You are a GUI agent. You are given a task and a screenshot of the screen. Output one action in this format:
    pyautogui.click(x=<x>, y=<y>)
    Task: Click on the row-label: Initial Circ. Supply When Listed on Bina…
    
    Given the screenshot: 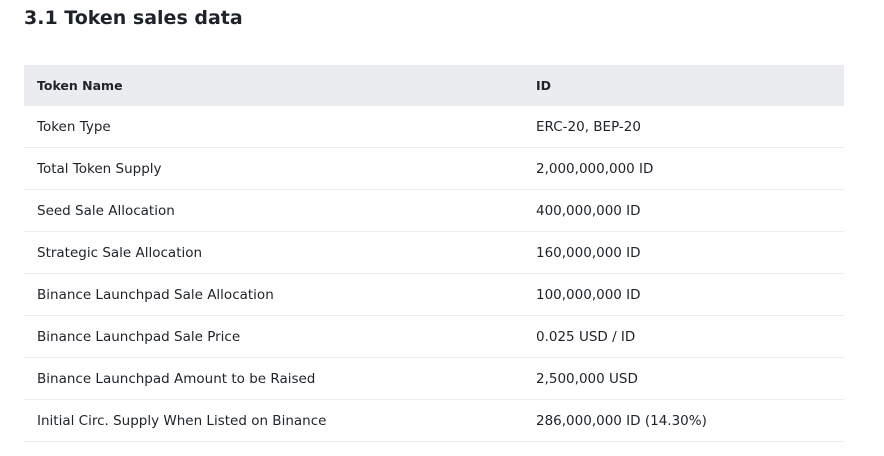 What is the action you would take?
    pyautogui.click(x=273, y=420)
    